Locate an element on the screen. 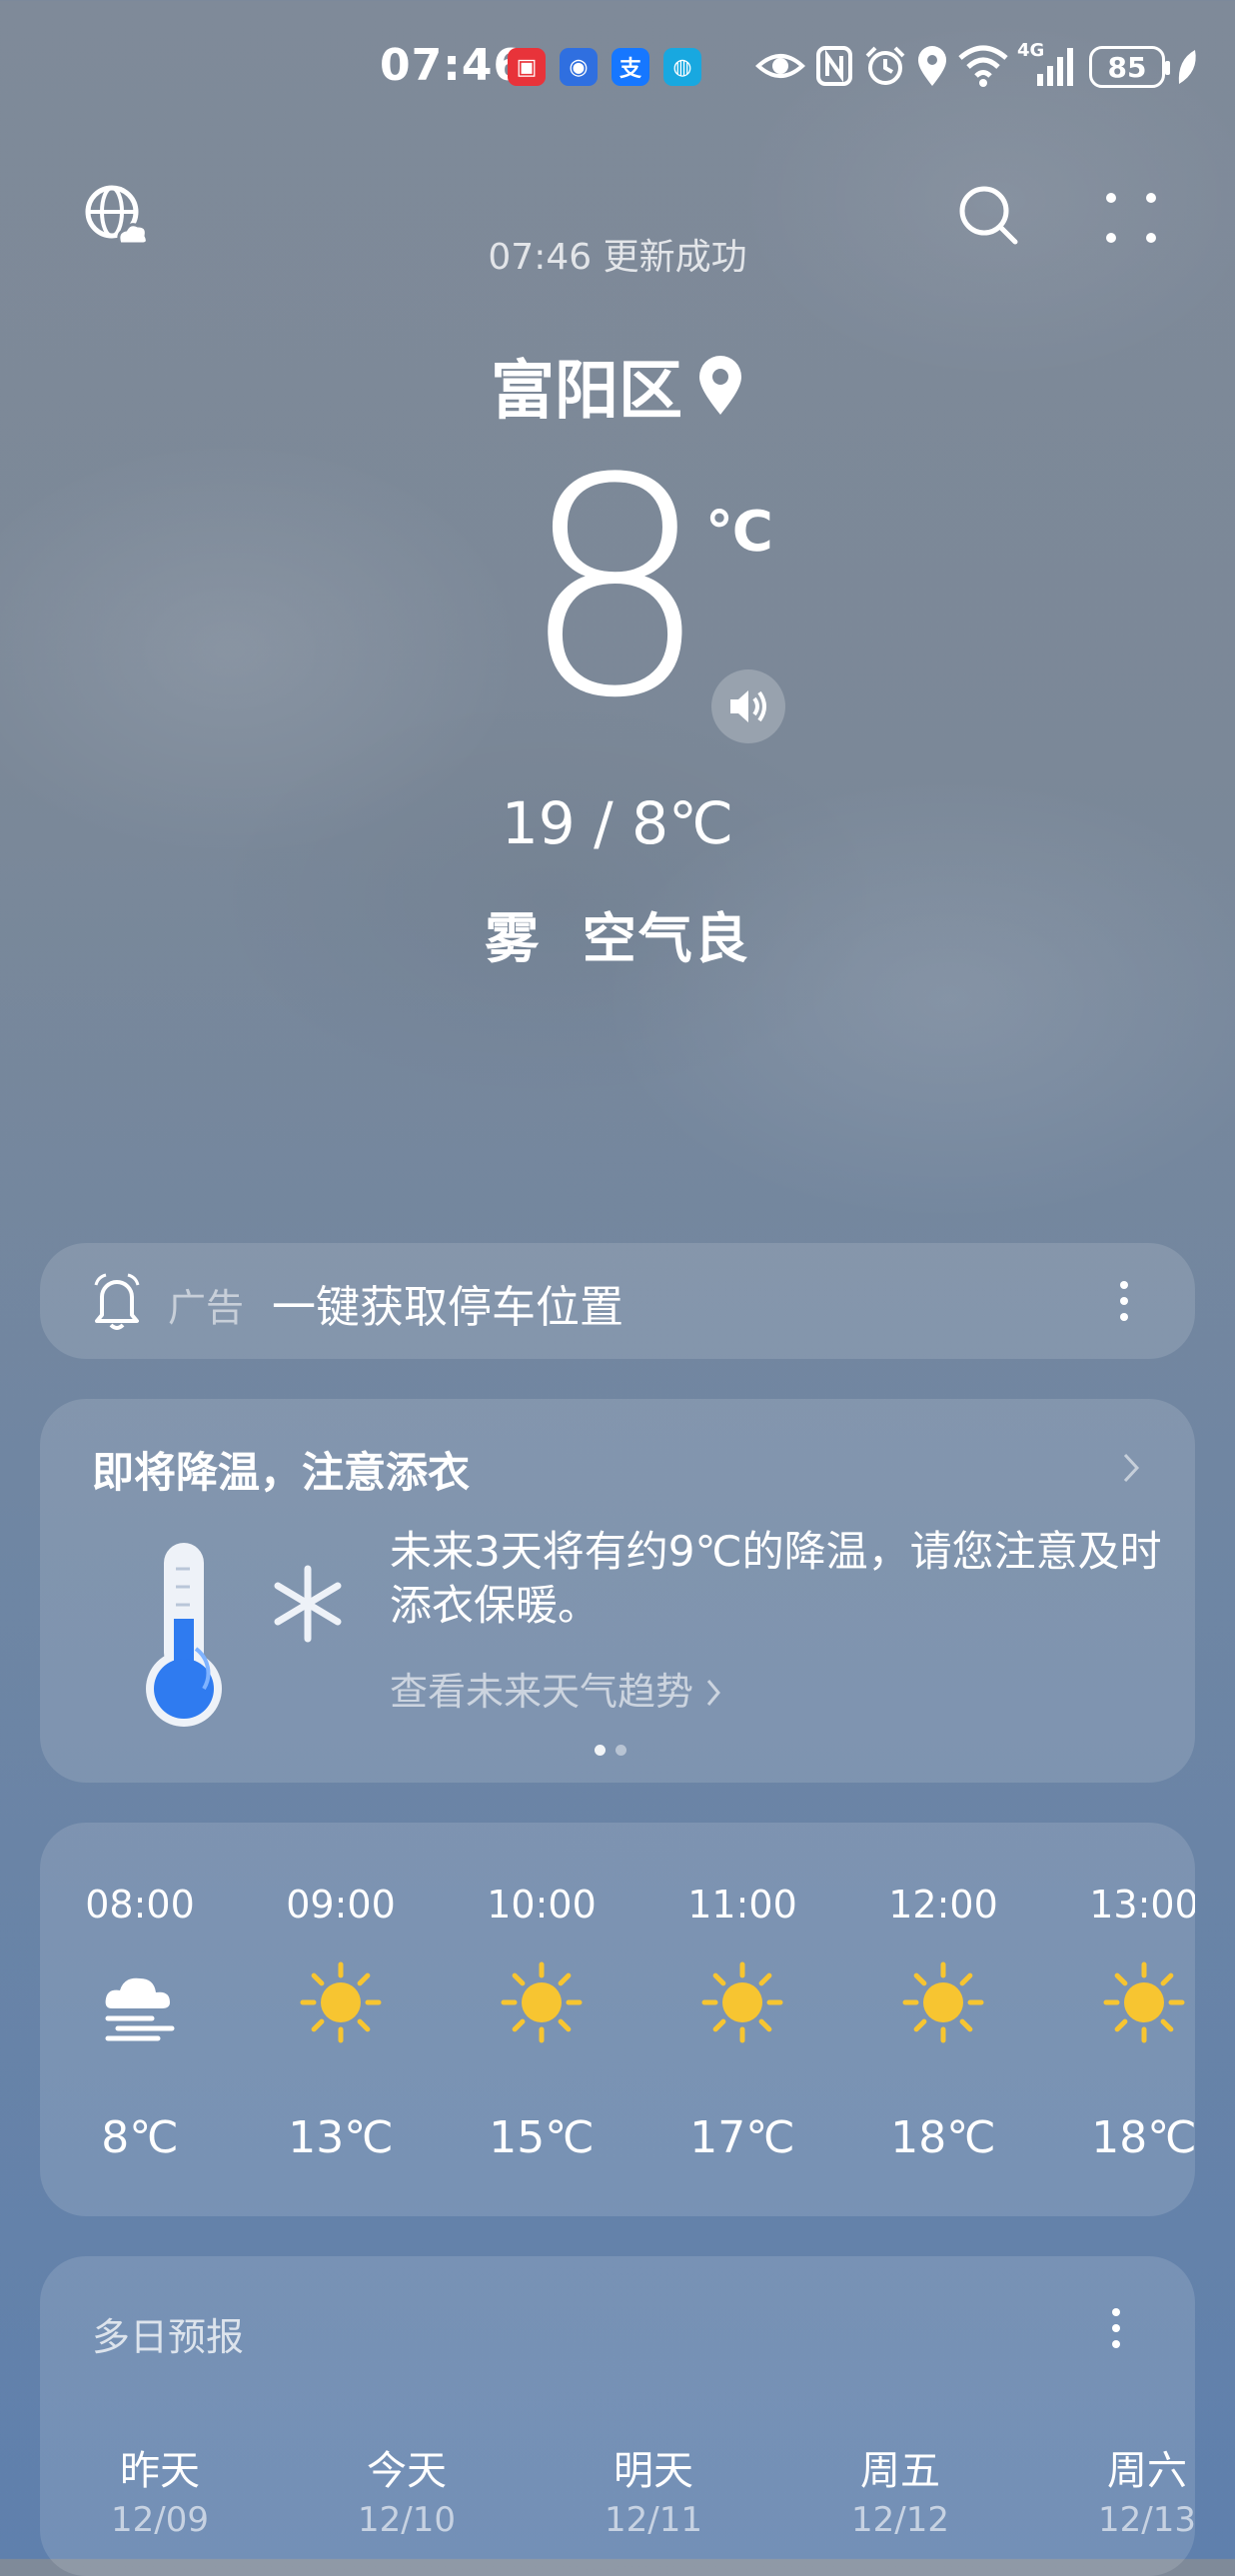 This screenshot has height=2576, width=1235. bell-icon is located at coordinates (117, 1301).